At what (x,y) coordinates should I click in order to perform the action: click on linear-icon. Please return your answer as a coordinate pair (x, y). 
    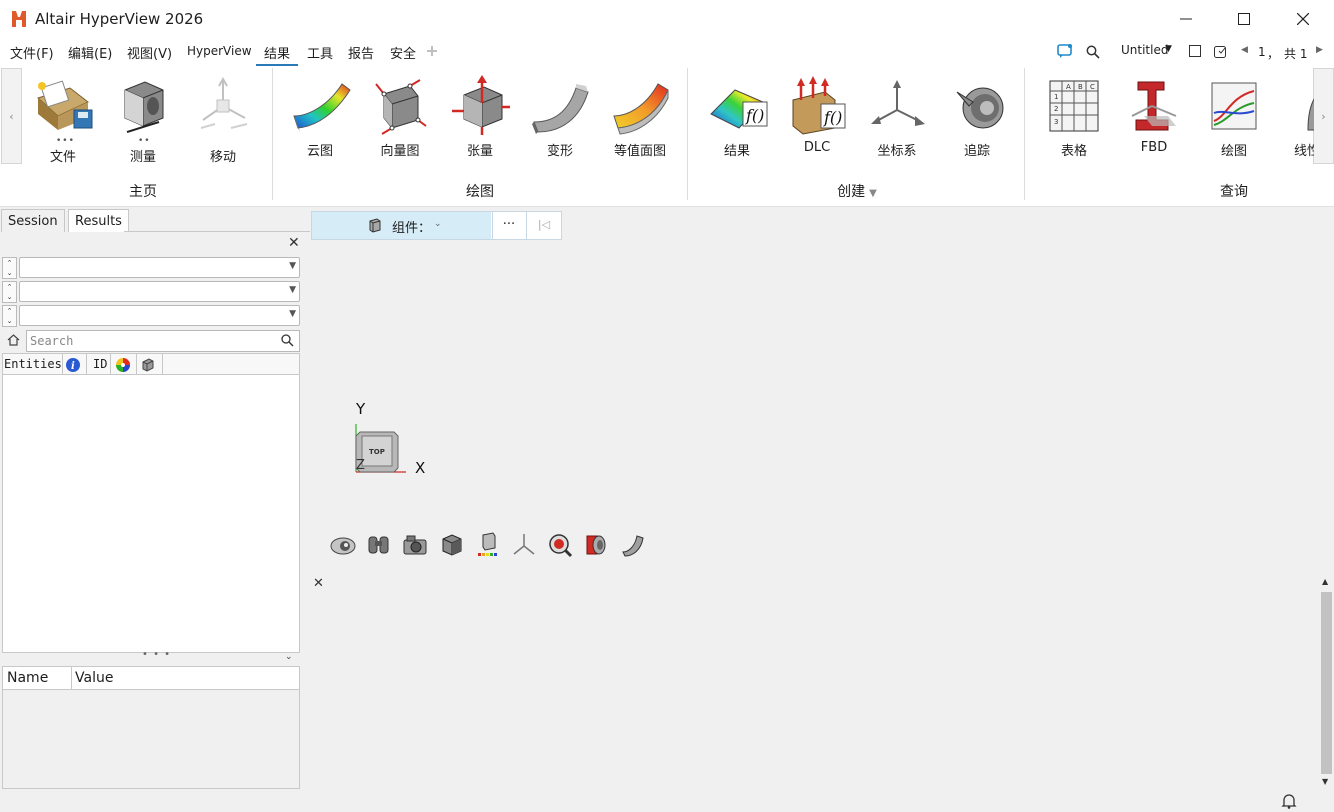
    Looking at the image, I should click on (1310, 114).